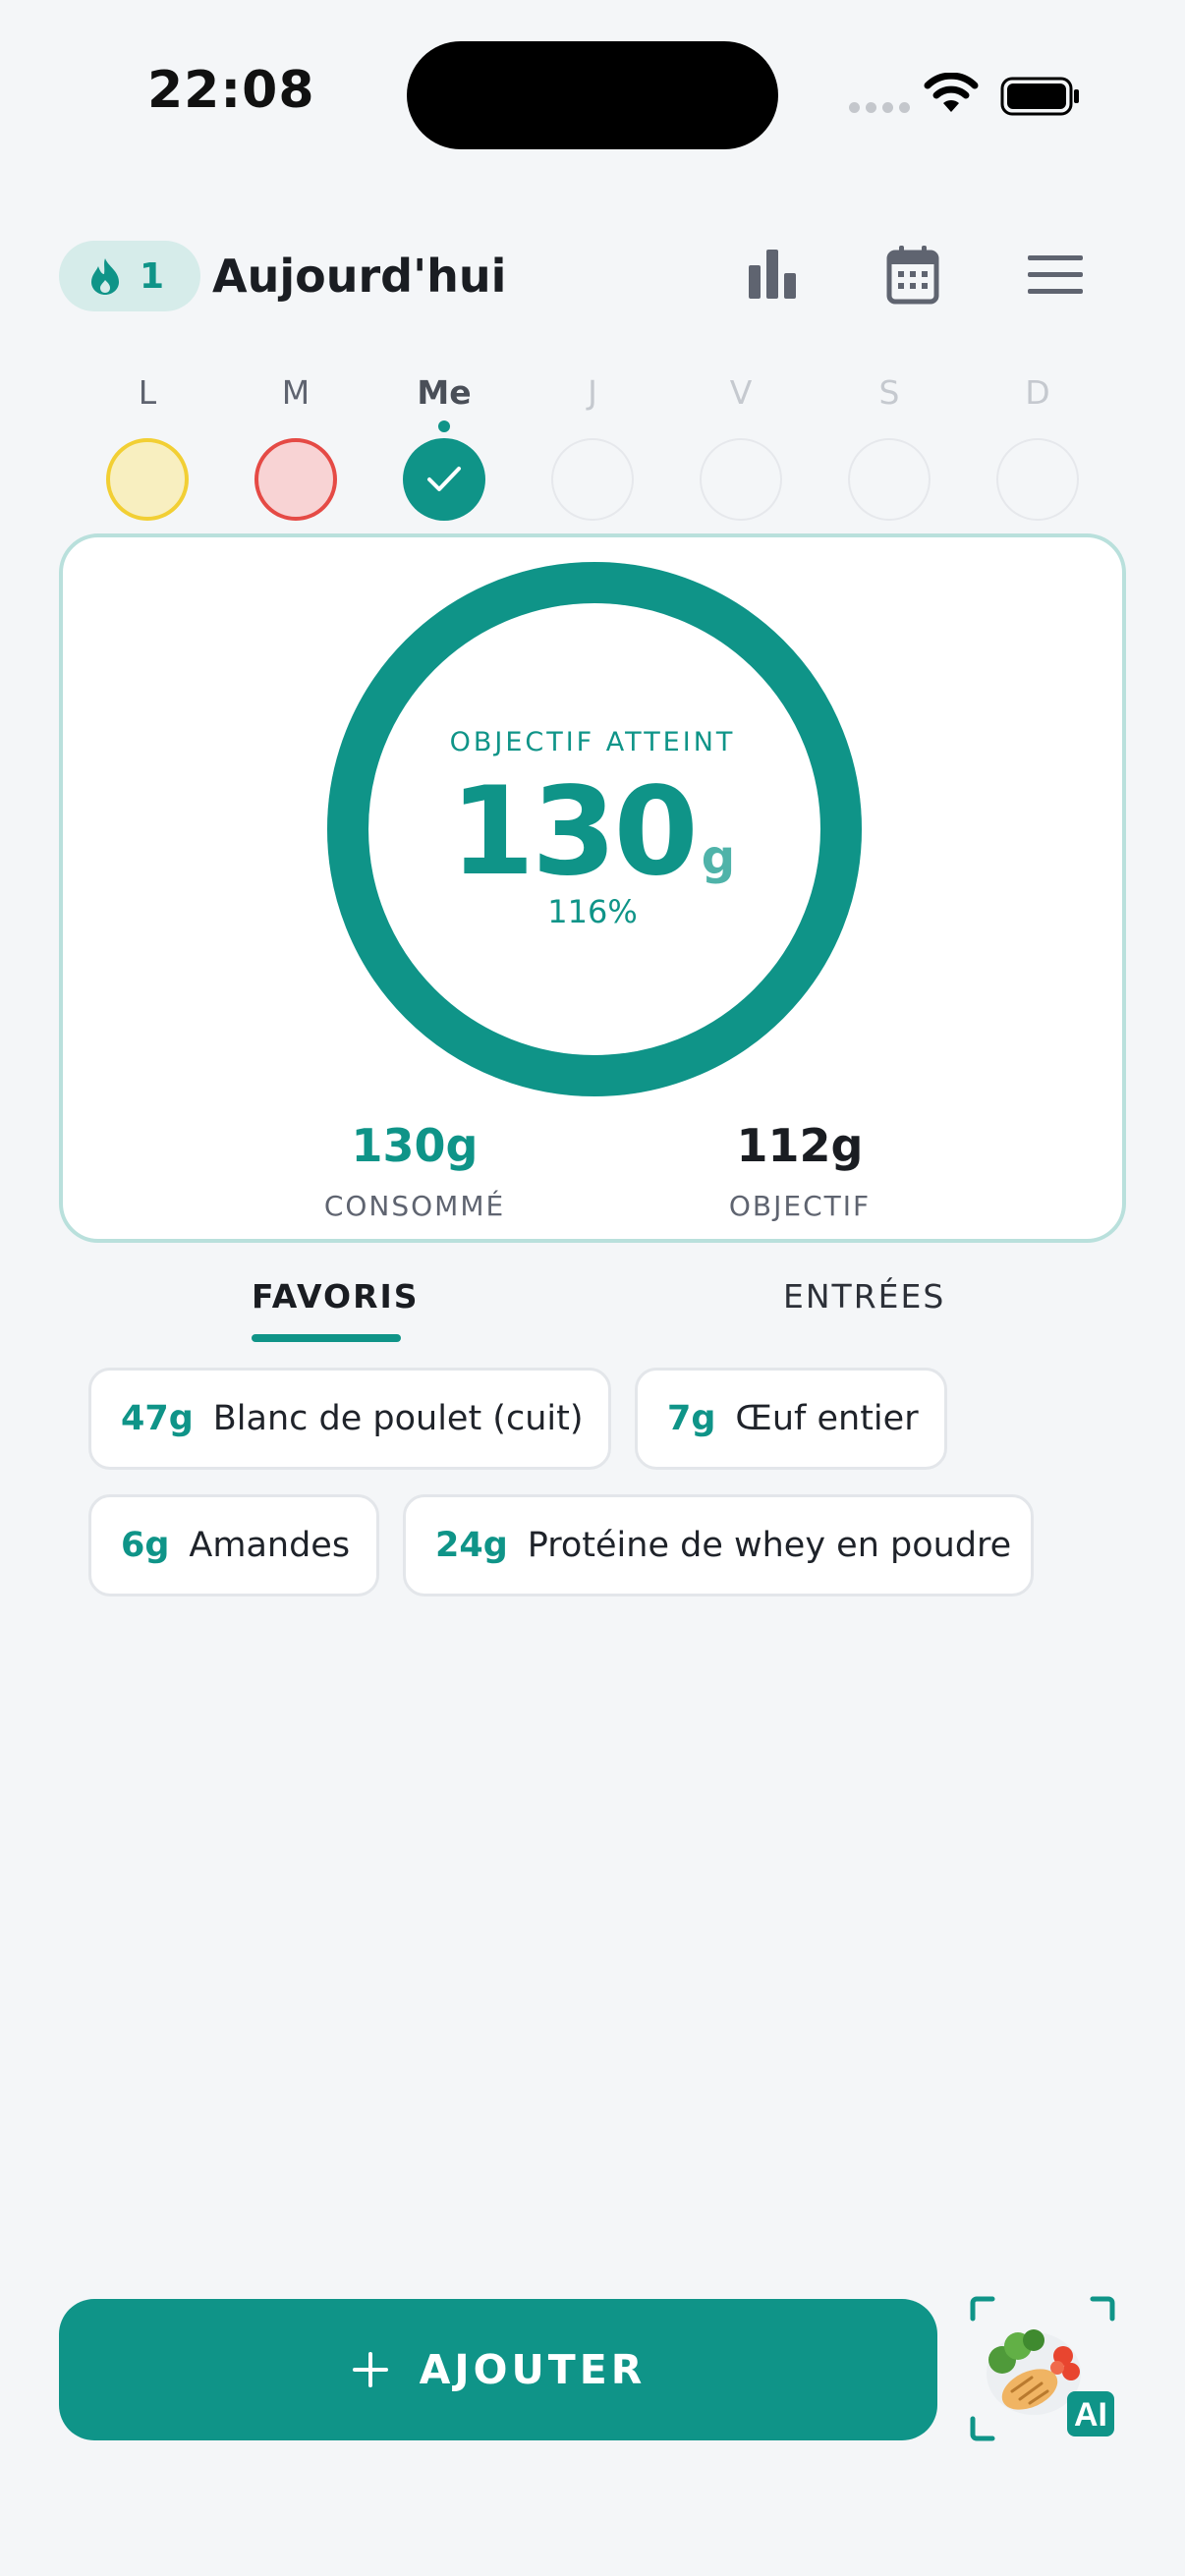 The width and height of the screenshot is (1185, 2576). I want to click on status-time: 22:08, so click(231, 90).